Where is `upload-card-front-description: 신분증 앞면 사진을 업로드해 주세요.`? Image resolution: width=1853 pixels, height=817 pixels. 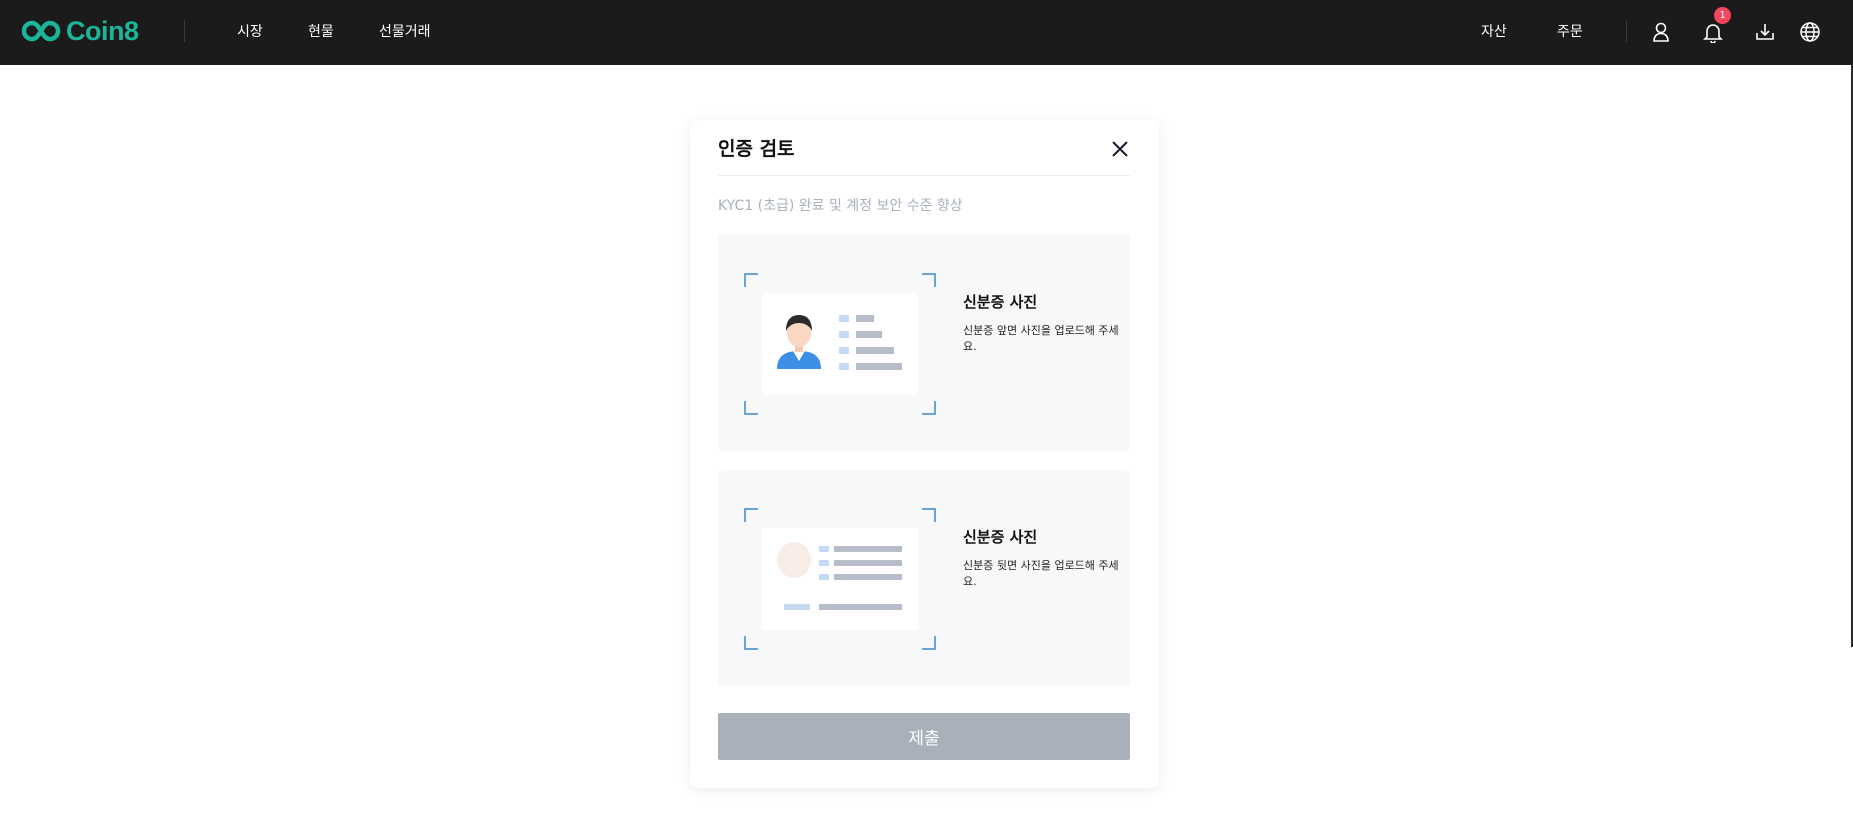
upload-card-front-description: 신분증 앞면 사진을 업로드해 주세요. is located at coordinates (1041, 338).